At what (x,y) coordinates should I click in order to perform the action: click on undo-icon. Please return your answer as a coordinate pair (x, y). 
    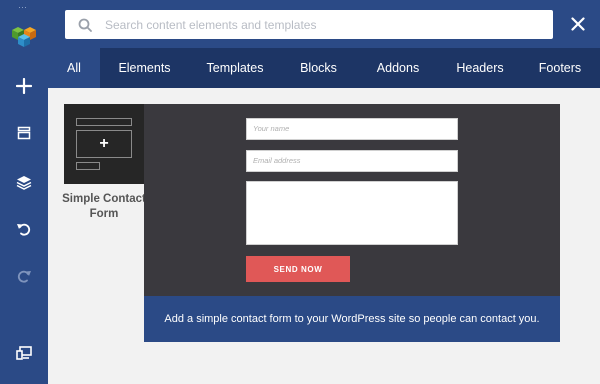
    Looking at the image, I should click on (24, 229).